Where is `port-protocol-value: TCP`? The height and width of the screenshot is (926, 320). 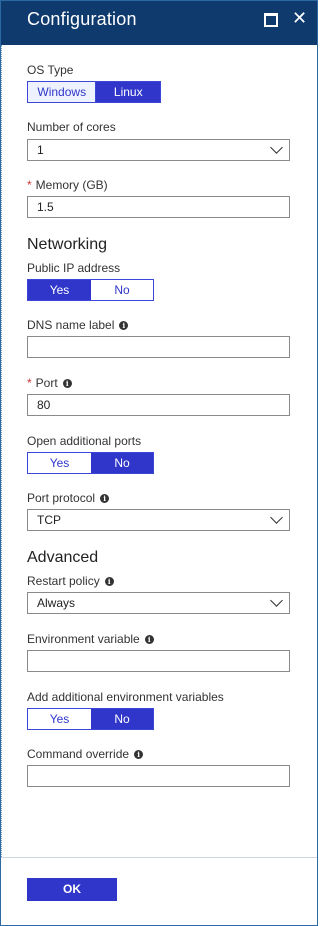
port-protocol-value: TCP is located at coordinates (49, 520).